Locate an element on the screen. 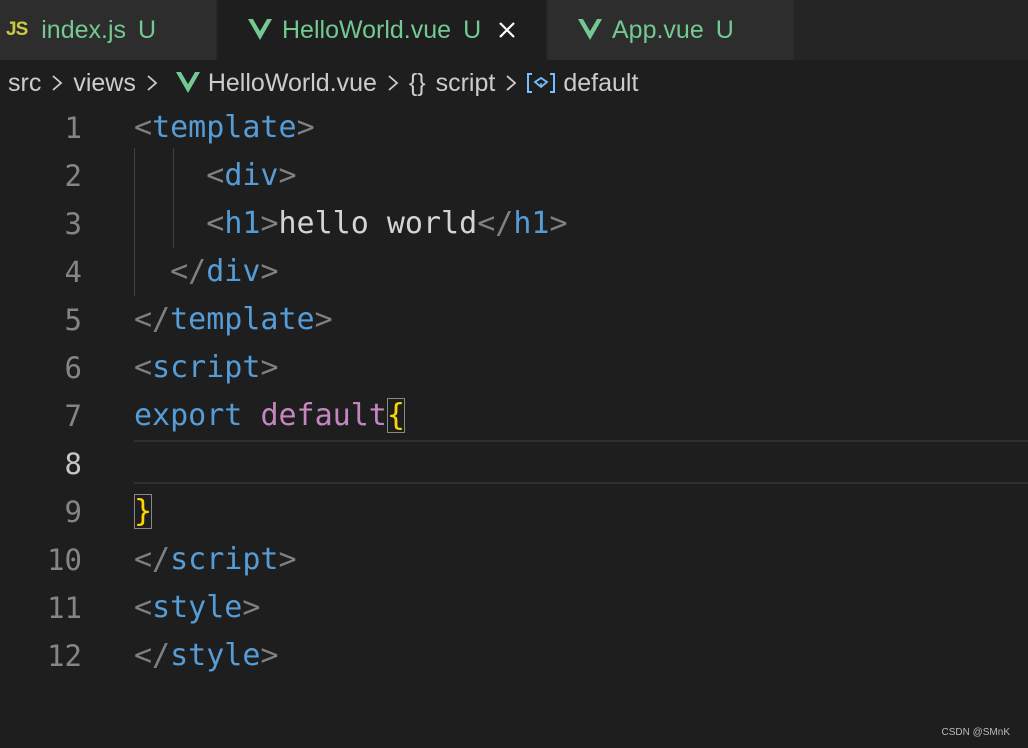 The width and height of the screenshot is (1028, 748). code-line: 9 } is located at coordinates (514, 512).